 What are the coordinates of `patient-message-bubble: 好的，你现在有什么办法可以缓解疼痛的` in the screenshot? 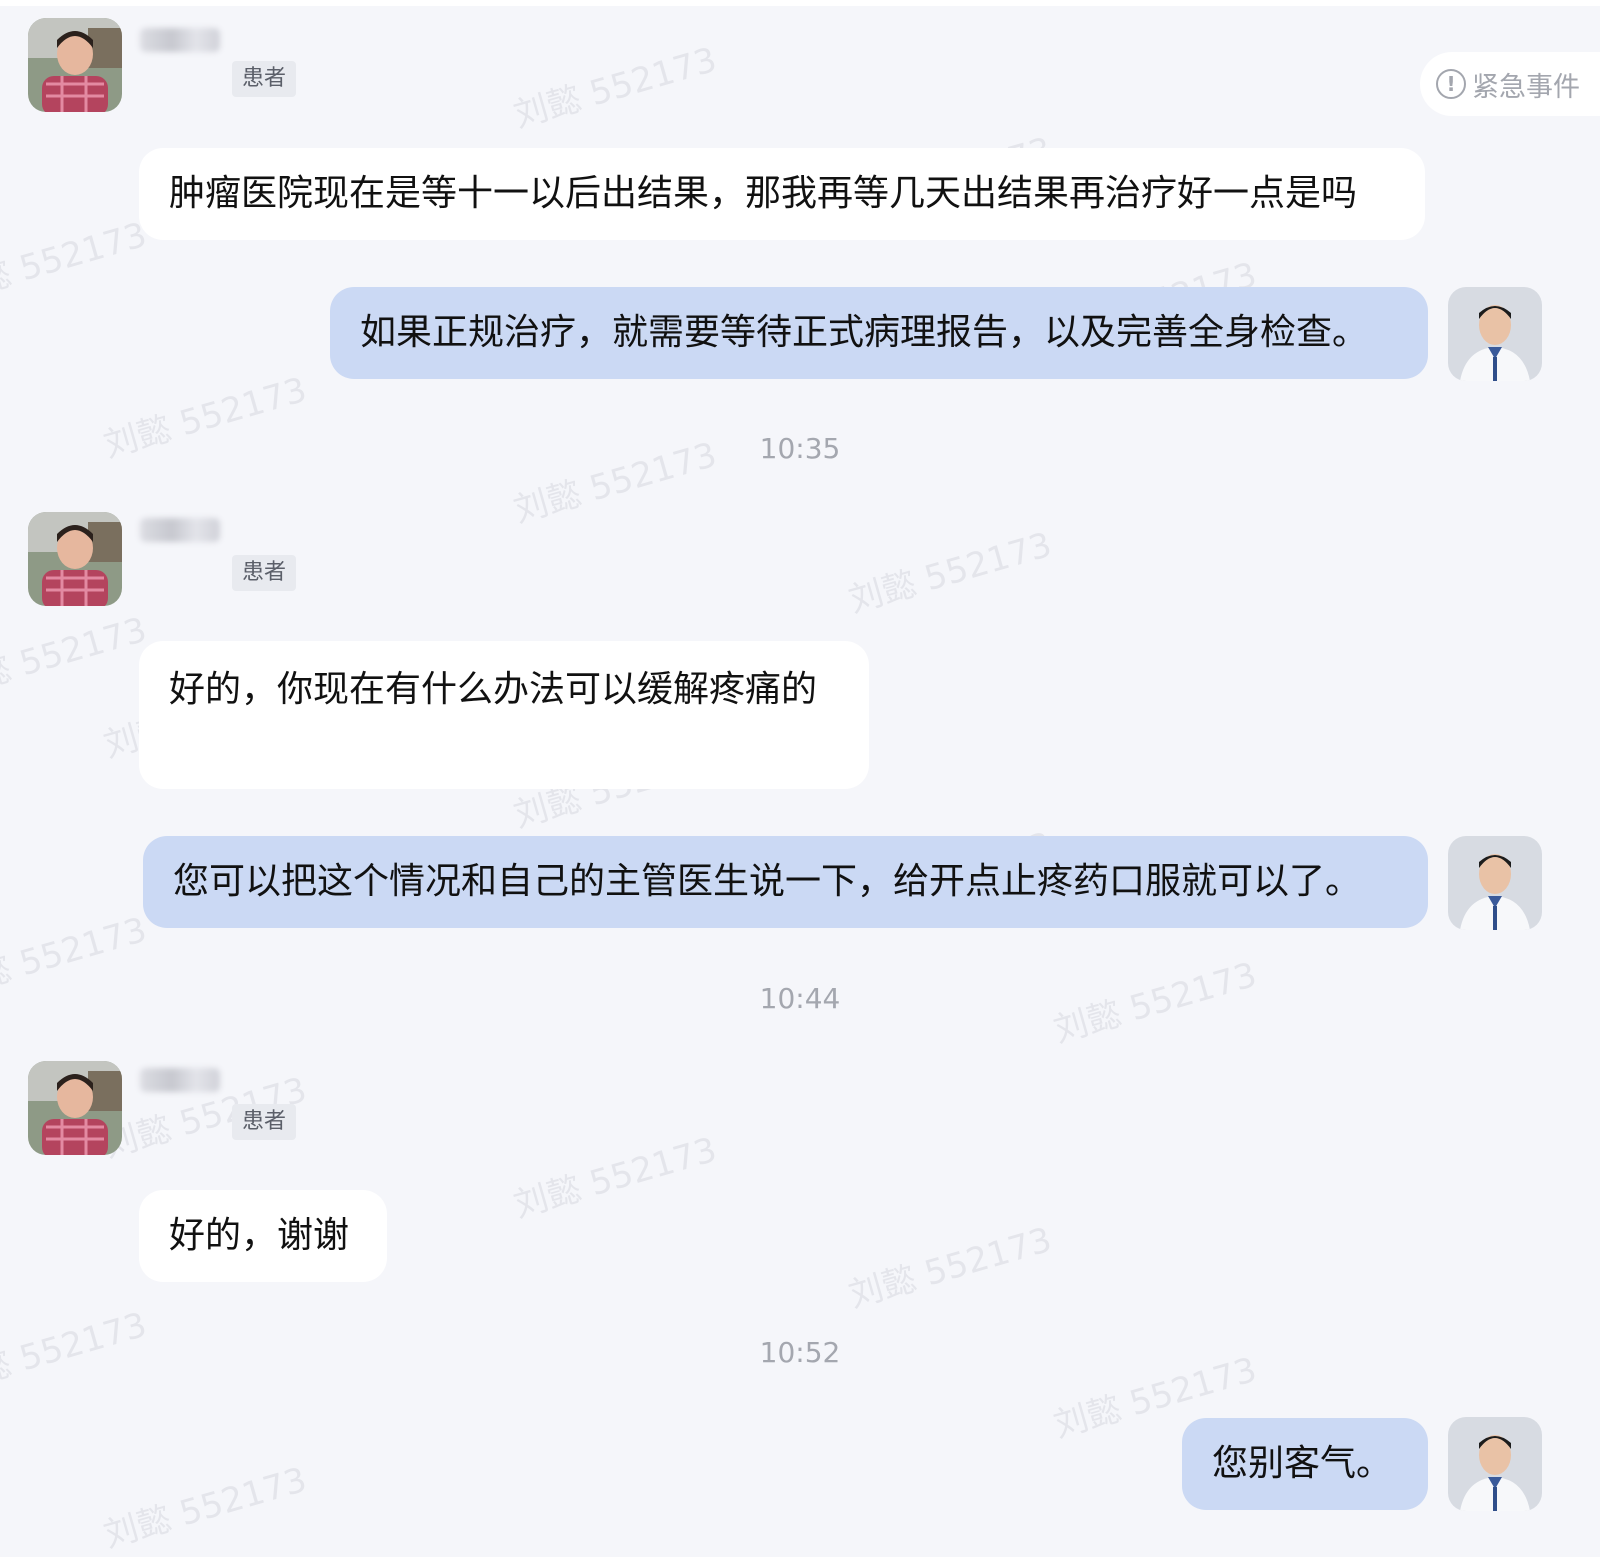 It's located at (504, 715).